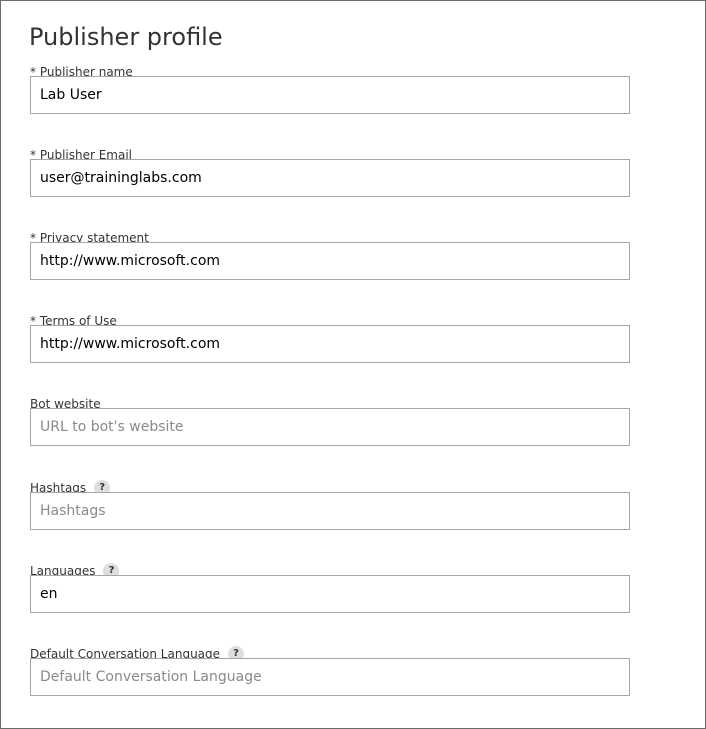  Describe the element at coordinates (330, 178) in the screenshot. I see `publisher-email-input` at that location.